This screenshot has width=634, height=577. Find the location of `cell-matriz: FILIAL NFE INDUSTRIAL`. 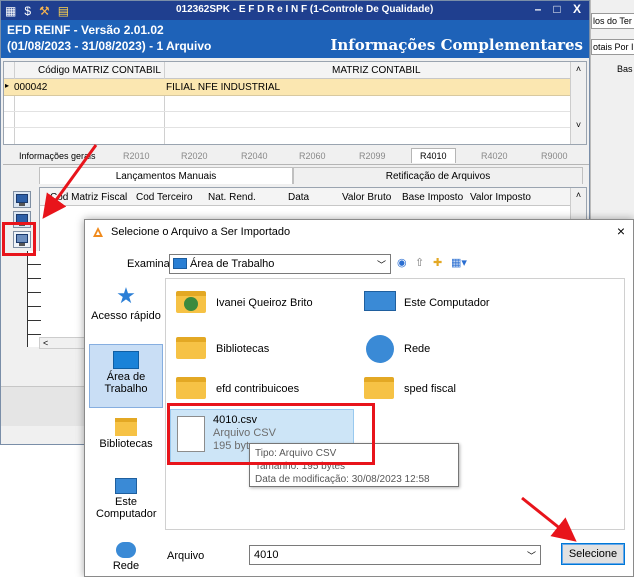

cell-matriz: FILIAL NFE INDUSTRIAL is located at coordinates (223, 87).